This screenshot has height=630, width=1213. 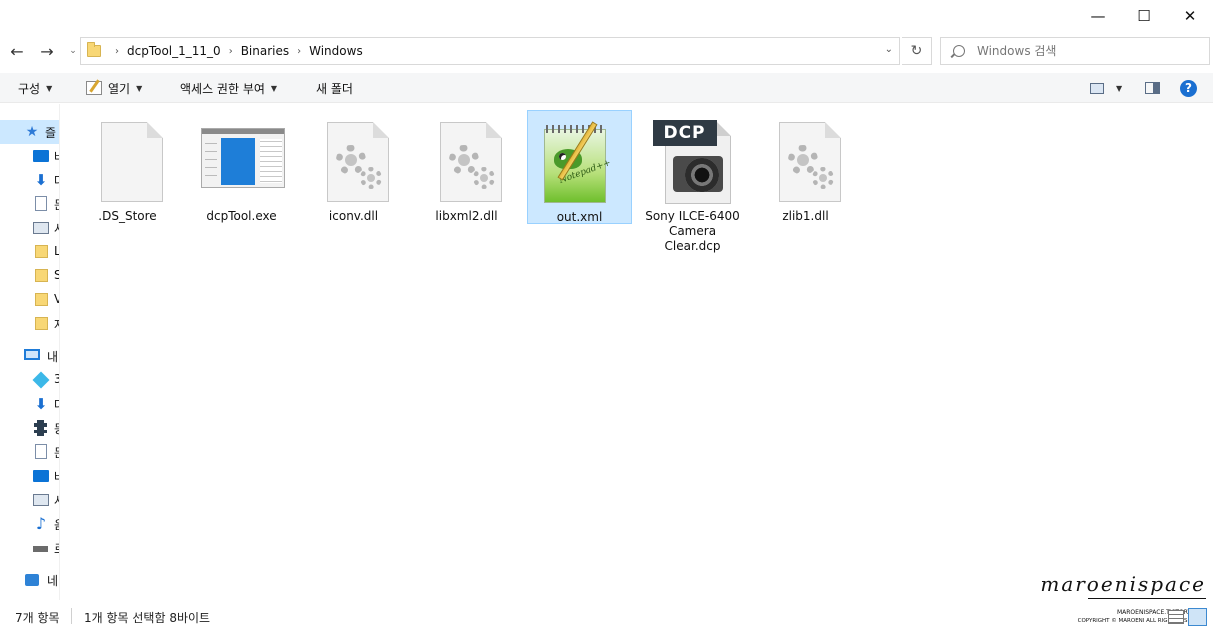 What do you see at coordinates (56, 379) in the screenshot?
I see `sidebar-item-label: 3` at bounding box center [56, 379].